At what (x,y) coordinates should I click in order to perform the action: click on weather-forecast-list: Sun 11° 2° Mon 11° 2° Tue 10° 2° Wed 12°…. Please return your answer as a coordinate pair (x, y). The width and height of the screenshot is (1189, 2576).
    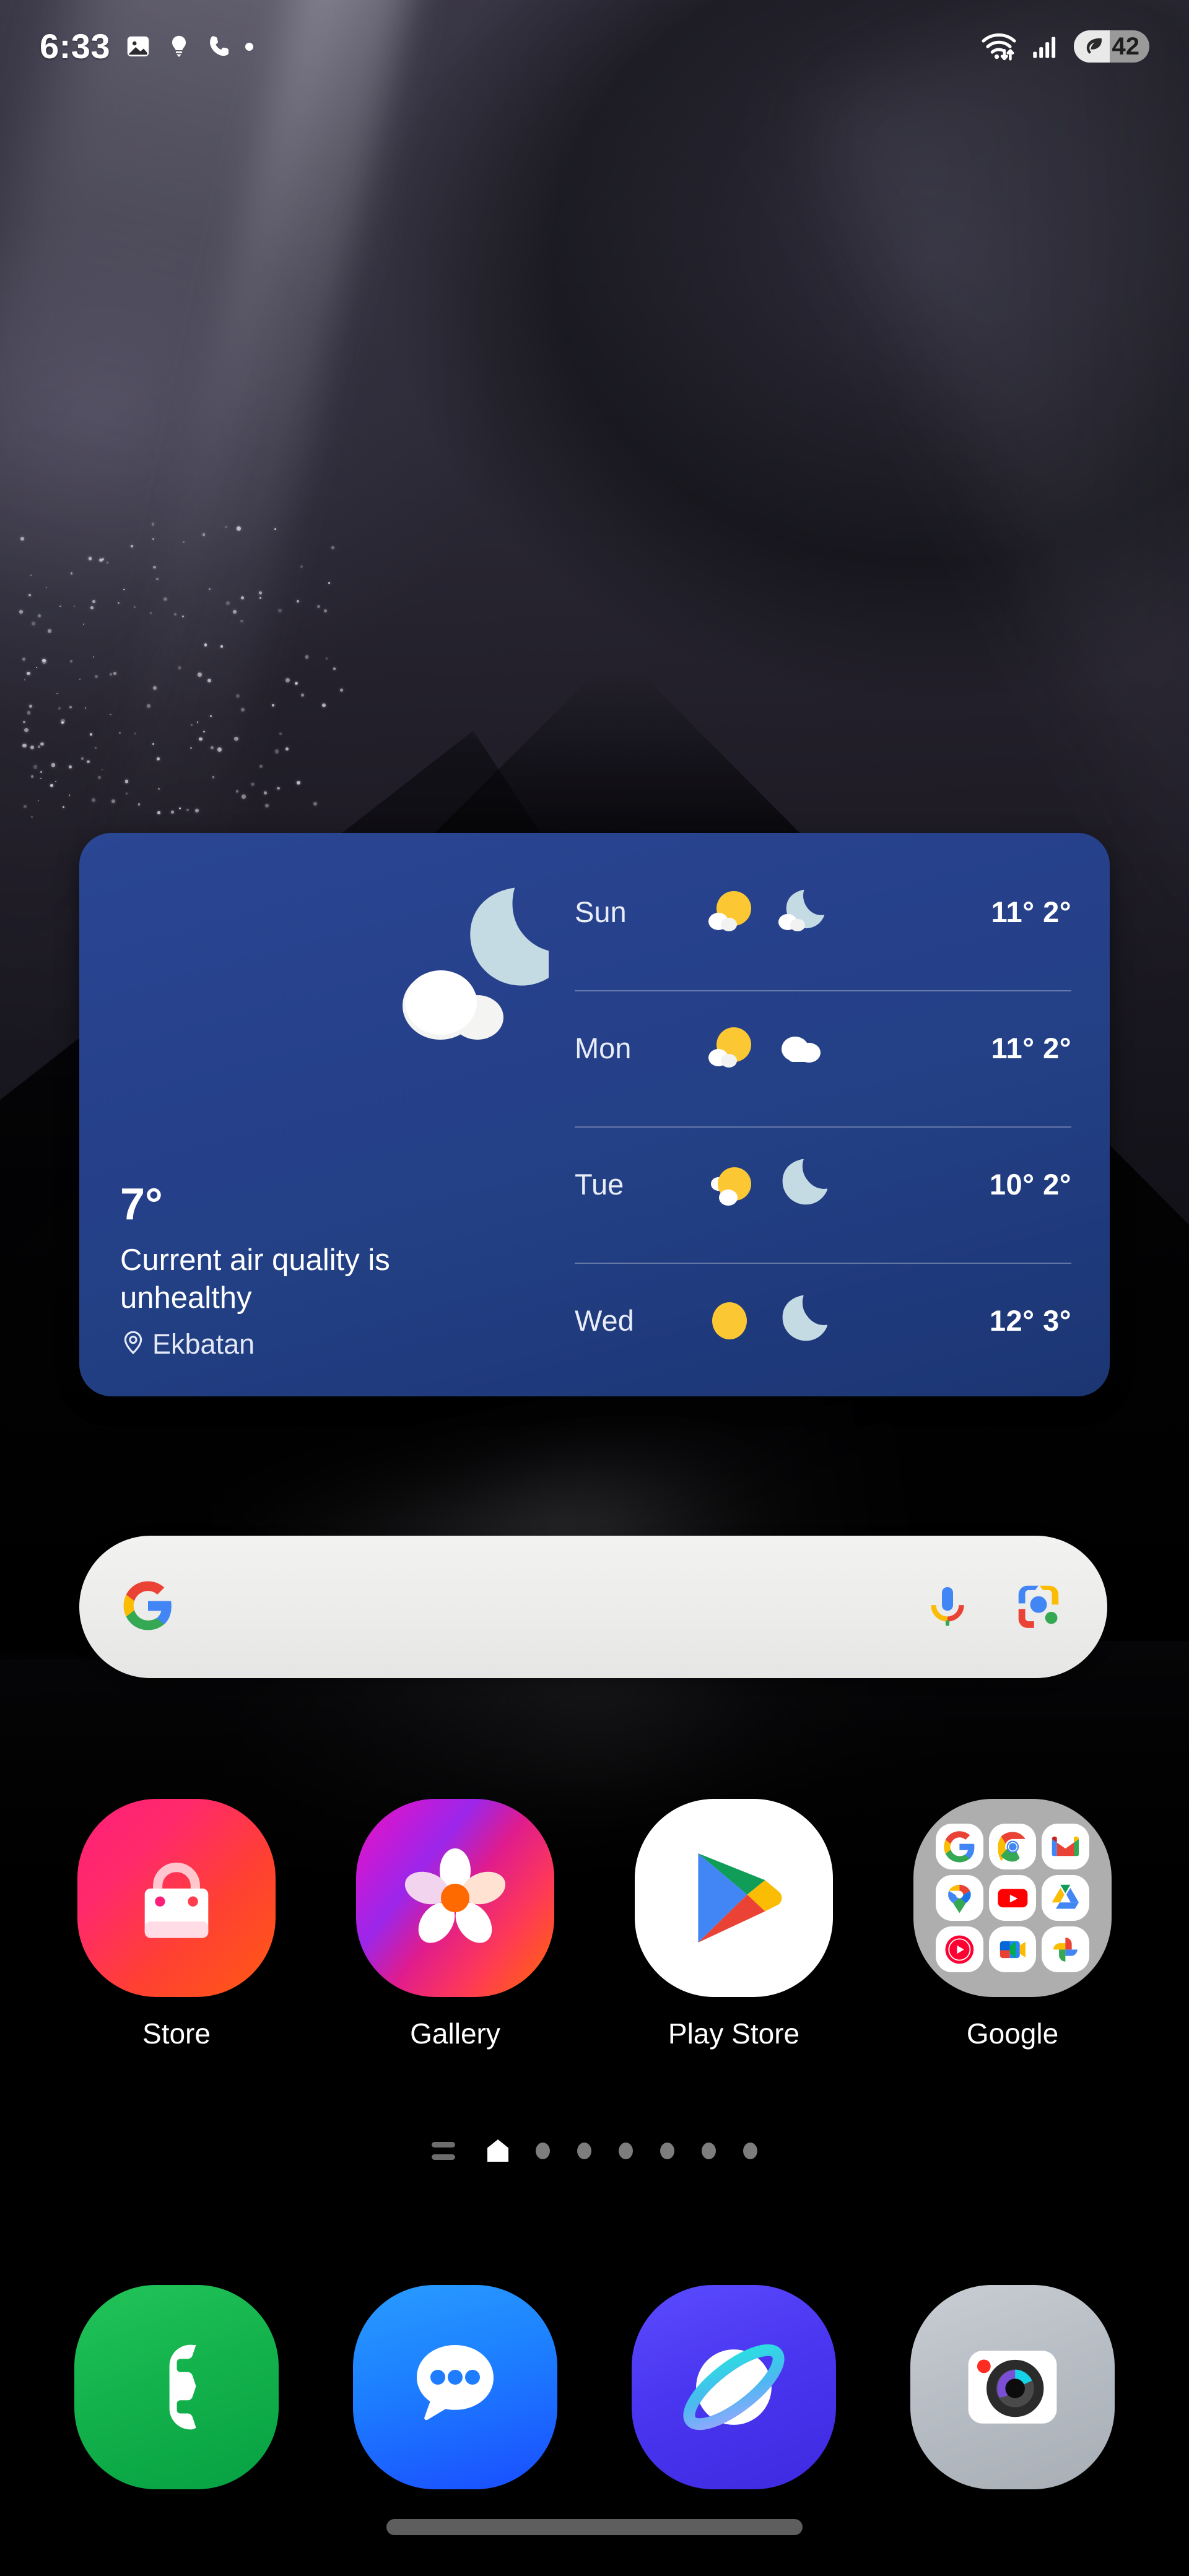
    Looking at the image, I should click on (839, 1114).